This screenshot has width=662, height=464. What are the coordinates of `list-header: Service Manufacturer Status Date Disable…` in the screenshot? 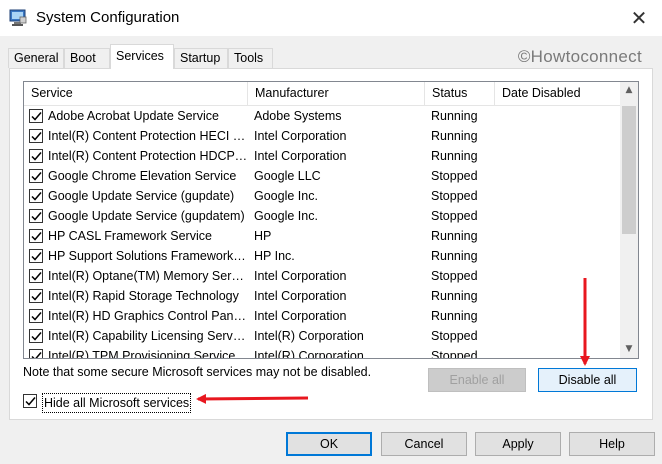 It's located at (322, 94).